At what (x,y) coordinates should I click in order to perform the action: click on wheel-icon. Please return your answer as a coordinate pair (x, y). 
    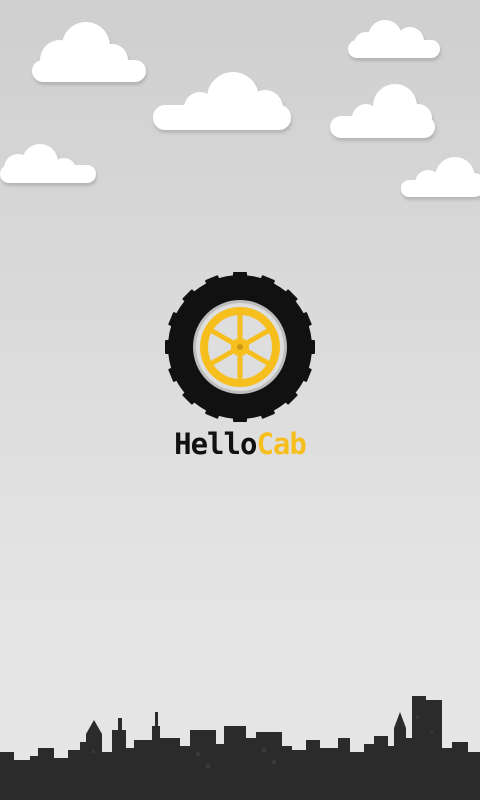
    Looking at the image, I should click on (240, 347).